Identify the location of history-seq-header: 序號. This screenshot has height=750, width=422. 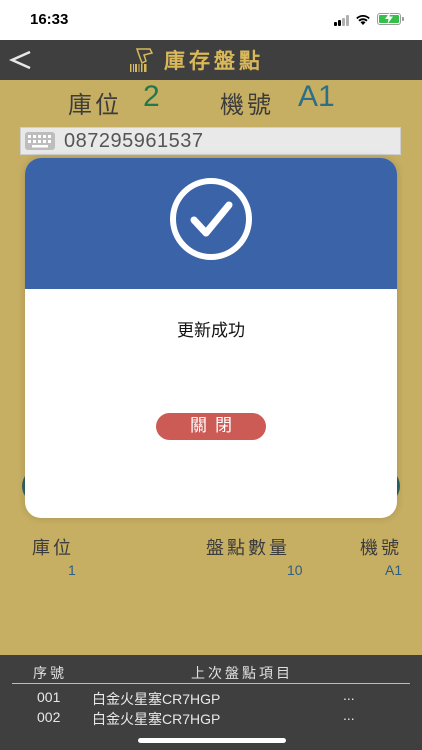
(50, 674).